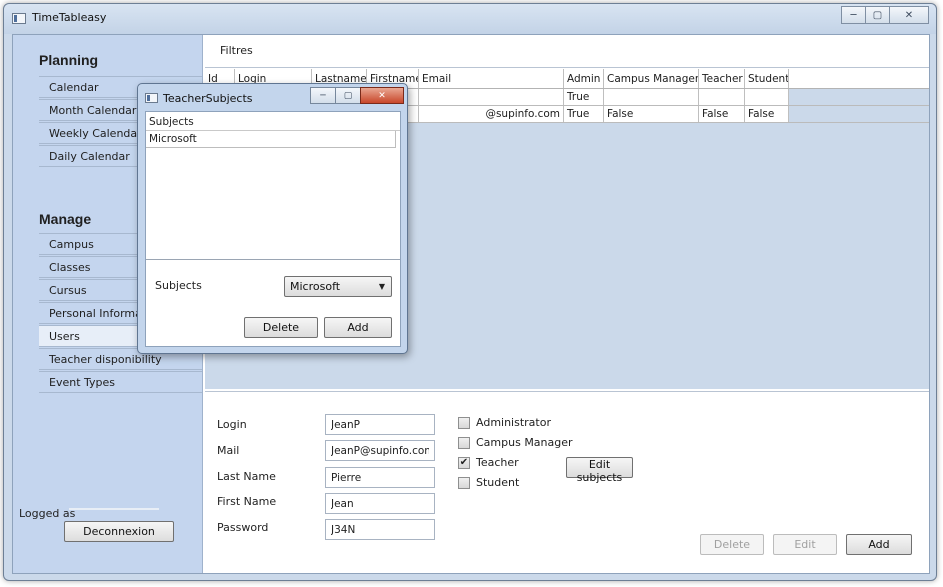  I want to click on firstname-input, so click(380, 503).